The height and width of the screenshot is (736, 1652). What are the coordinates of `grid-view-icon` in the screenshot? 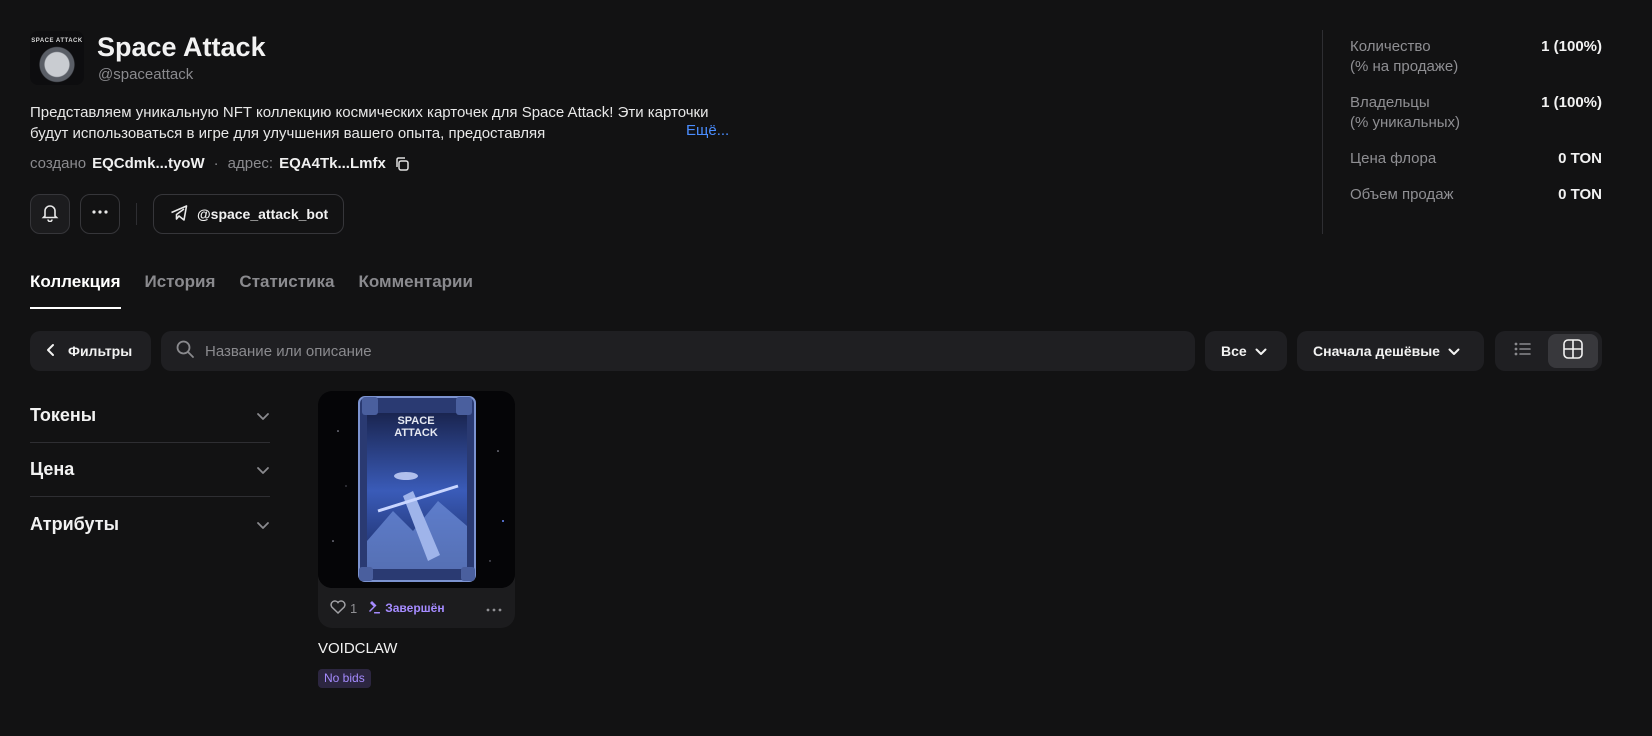 It's located at (1573, 351).